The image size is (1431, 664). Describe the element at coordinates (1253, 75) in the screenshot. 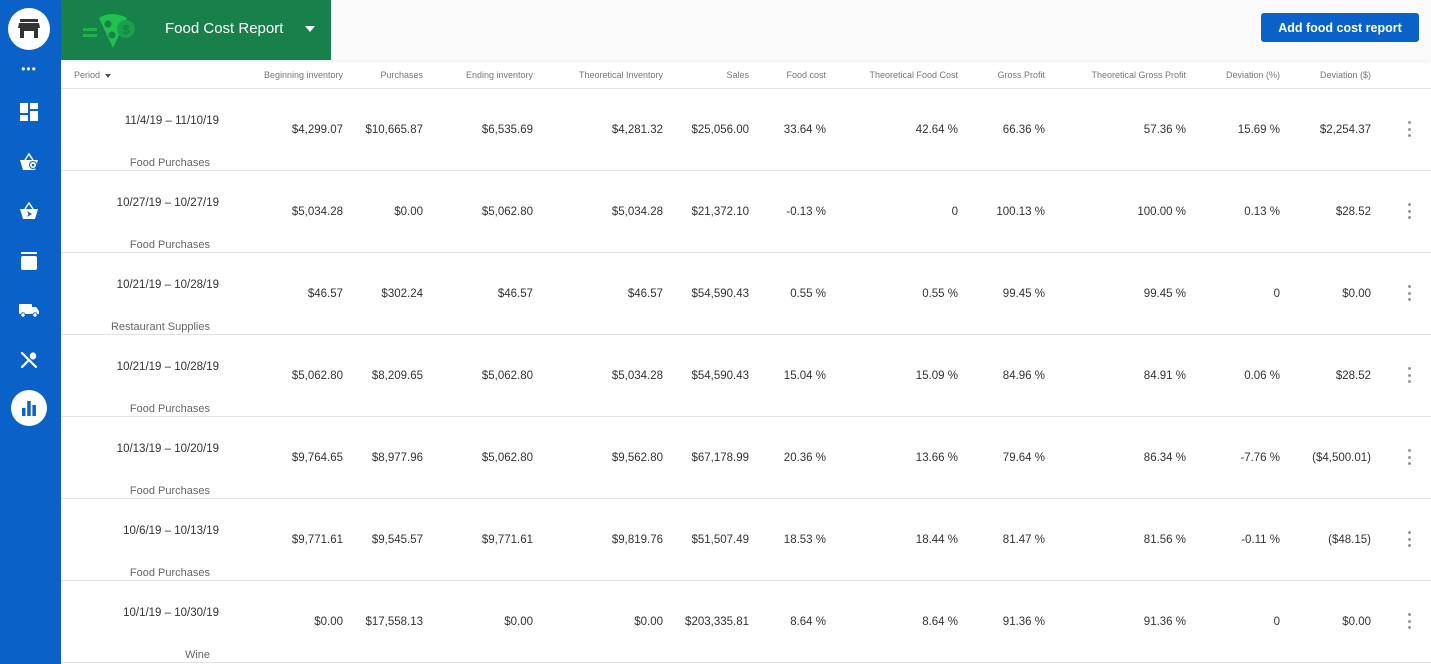

I see `column-header-deviation-pct: Deviation (%)` at that location.